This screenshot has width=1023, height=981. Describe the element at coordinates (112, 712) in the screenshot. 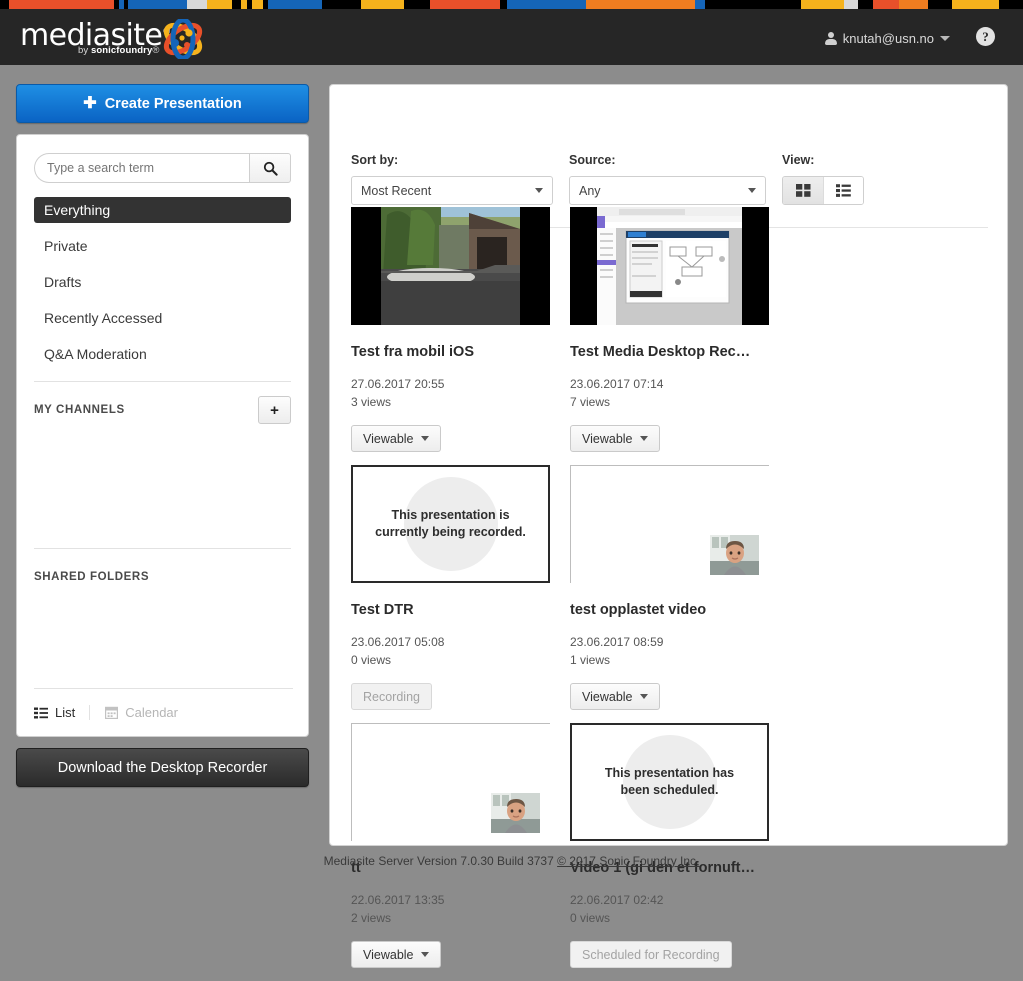

I see `calendar-icon` at that location.